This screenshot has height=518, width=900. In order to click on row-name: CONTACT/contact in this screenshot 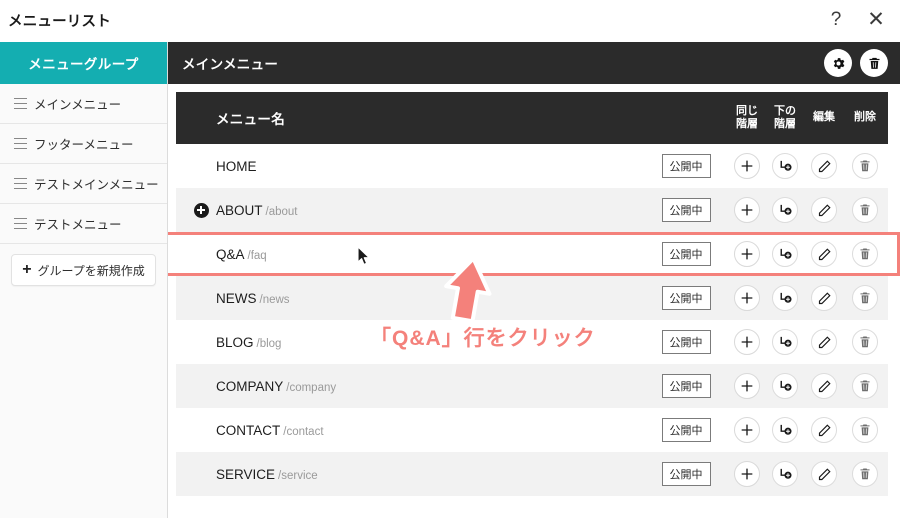, I will do `click(433, 430)`.